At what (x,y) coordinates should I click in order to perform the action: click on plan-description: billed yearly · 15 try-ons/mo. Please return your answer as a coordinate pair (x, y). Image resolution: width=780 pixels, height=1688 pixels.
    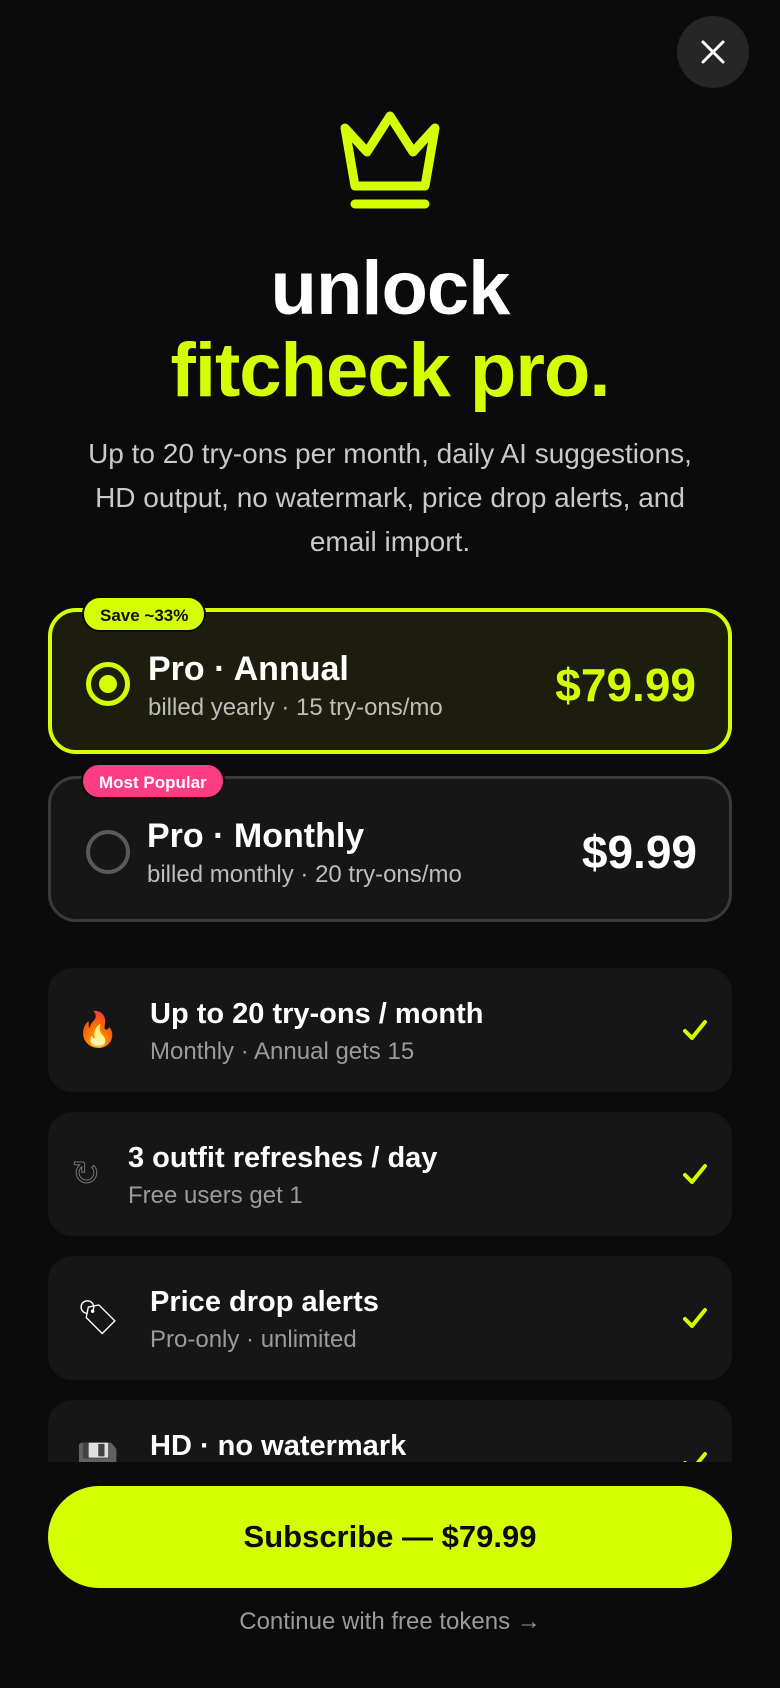
    Looking at the image, I should click on (295, 707).